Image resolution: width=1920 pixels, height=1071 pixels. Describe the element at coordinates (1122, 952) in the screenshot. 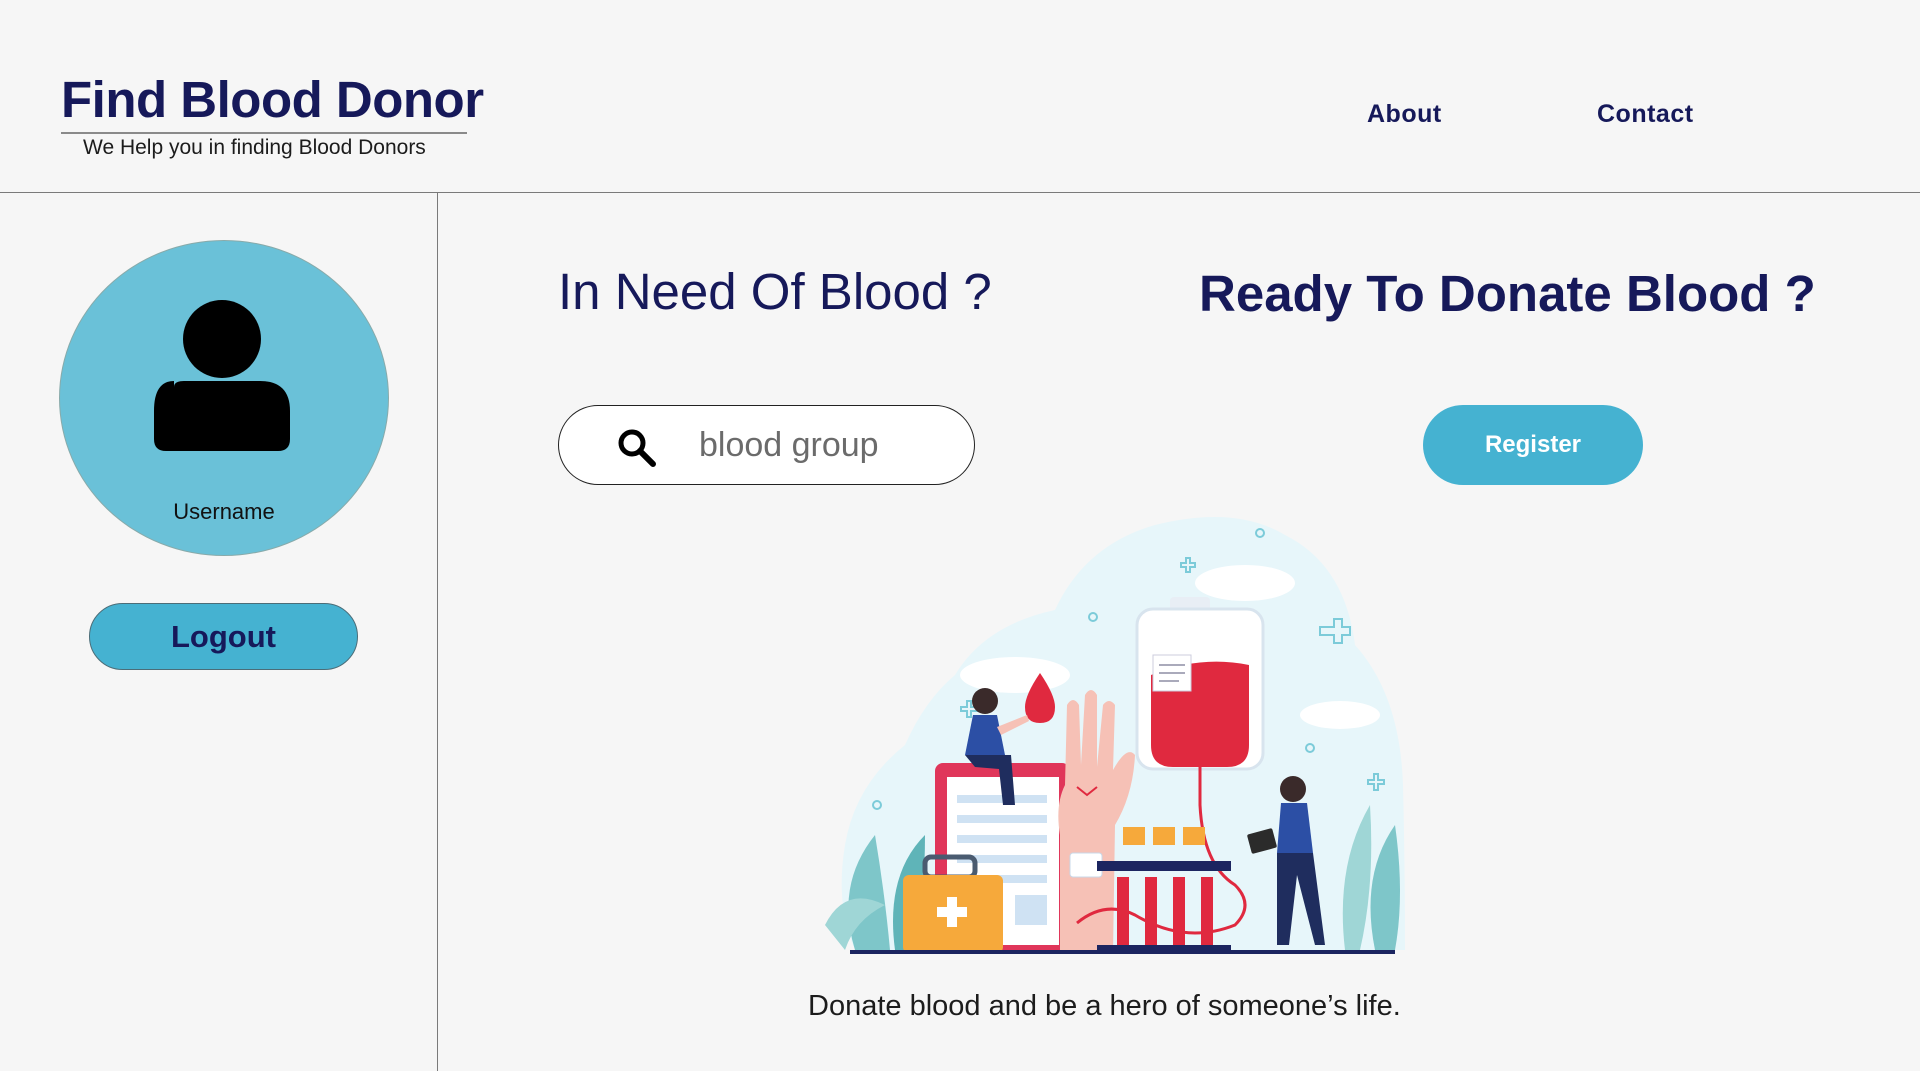

I see `ground-line` at that location.